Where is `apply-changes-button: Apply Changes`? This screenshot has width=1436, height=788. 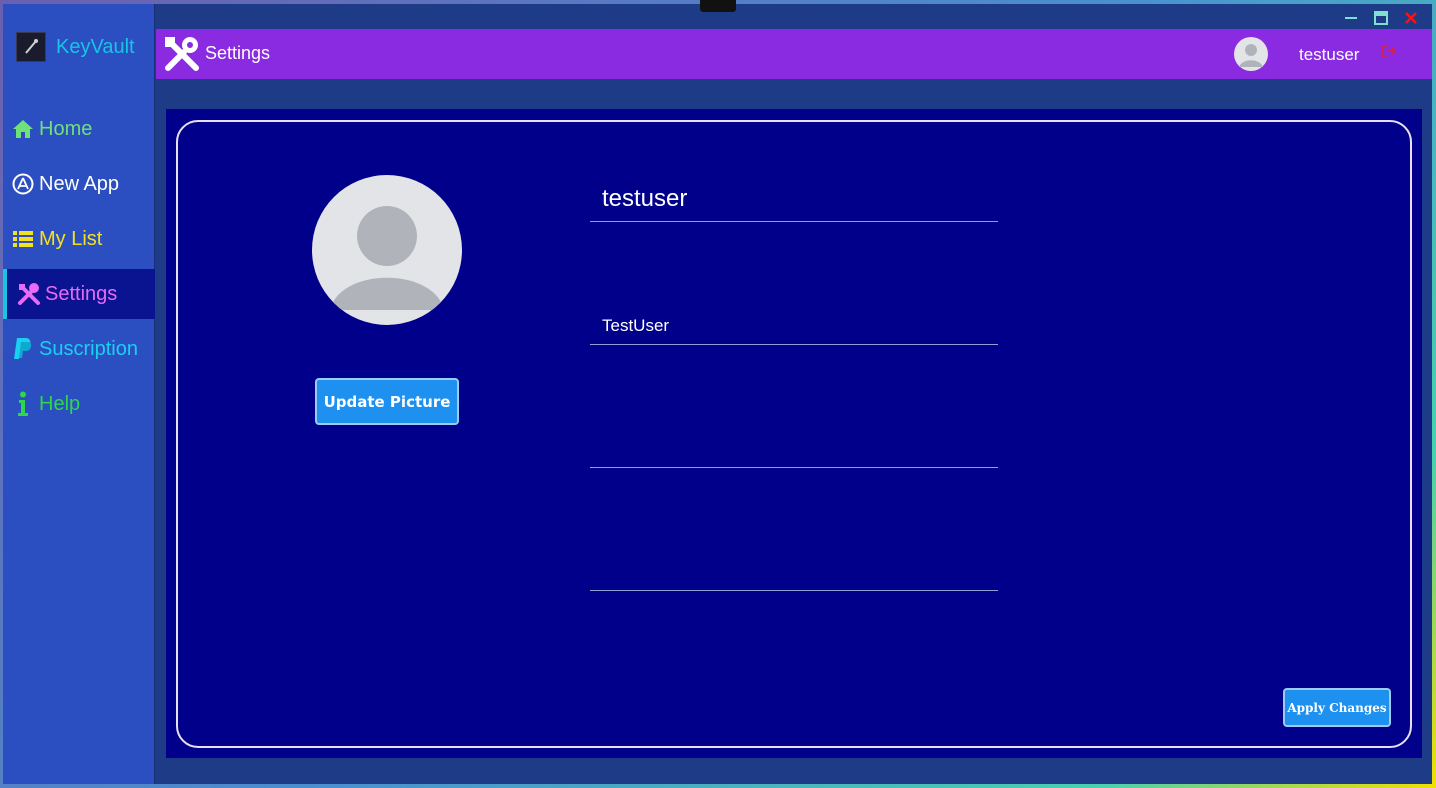
apply-changes-button: Apply Changes is located at coordinates (1337, 707).